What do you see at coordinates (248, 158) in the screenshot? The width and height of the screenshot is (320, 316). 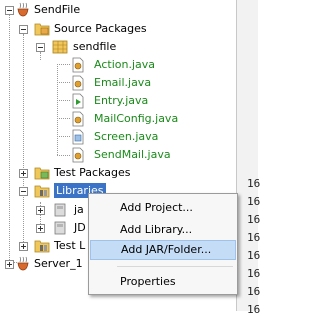 I see `editor-gutter: 16 16 16 16 16 16 16 16` at bounding box center [248, 158].